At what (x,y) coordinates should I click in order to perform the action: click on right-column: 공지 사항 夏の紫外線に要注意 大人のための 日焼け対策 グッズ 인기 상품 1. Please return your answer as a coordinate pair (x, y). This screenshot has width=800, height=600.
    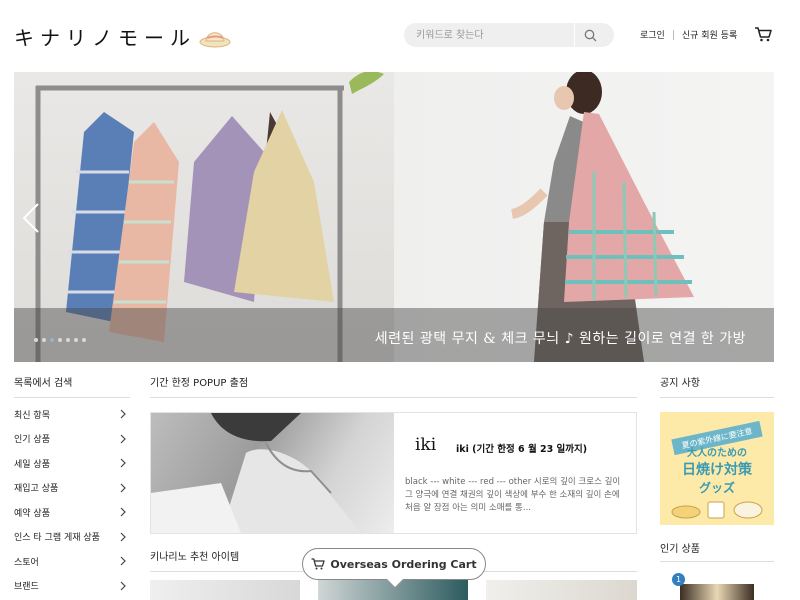
    Looking at the image, I should click on (717, 487).